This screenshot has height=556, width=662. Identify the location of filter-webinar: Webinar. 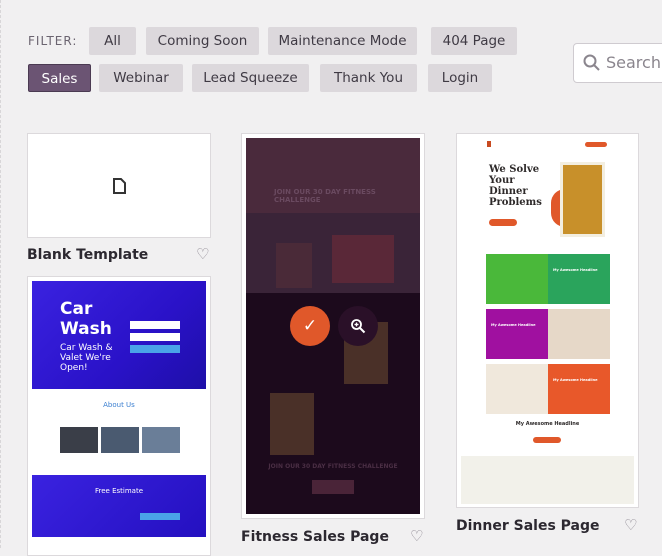
(141, 78).